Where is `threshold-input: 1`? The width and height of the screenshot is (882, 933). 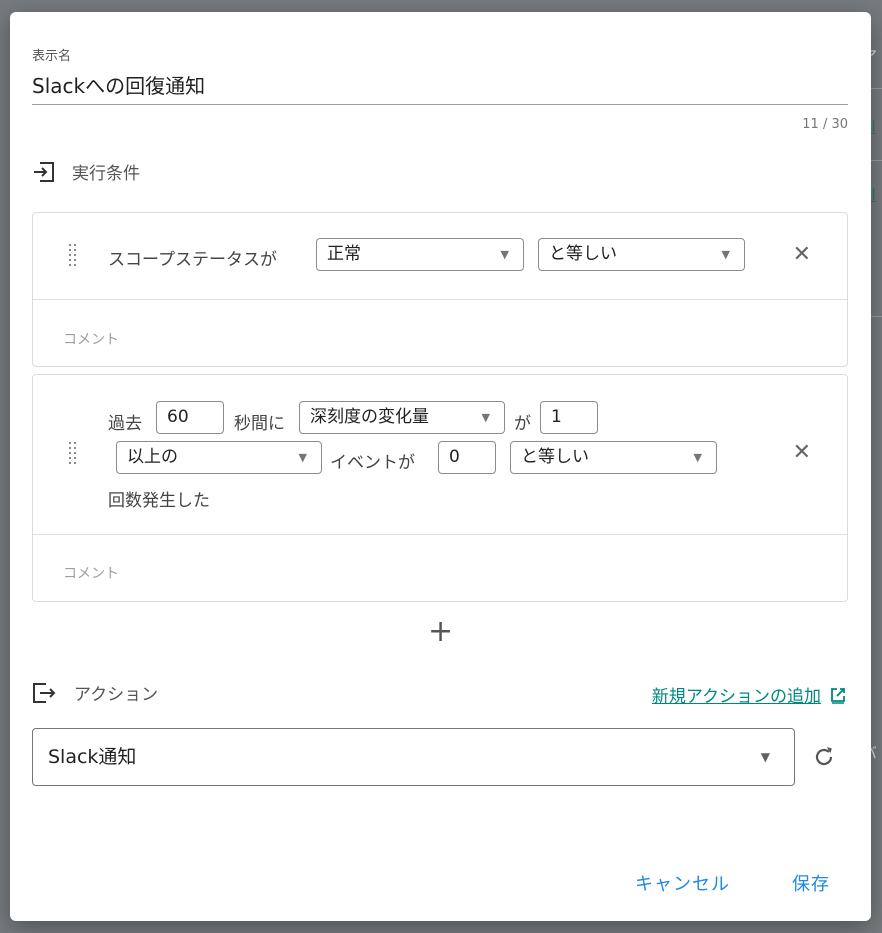
threshold-input: 1 is located at coordinates (569, 417).